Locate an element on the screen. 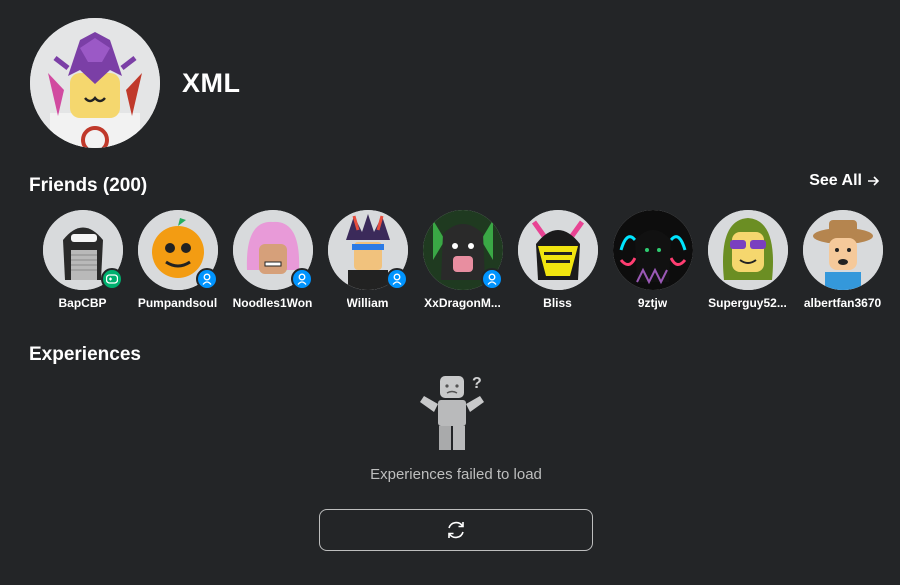  friend-name: albertfan3670 is located at coordinates (842, 303).